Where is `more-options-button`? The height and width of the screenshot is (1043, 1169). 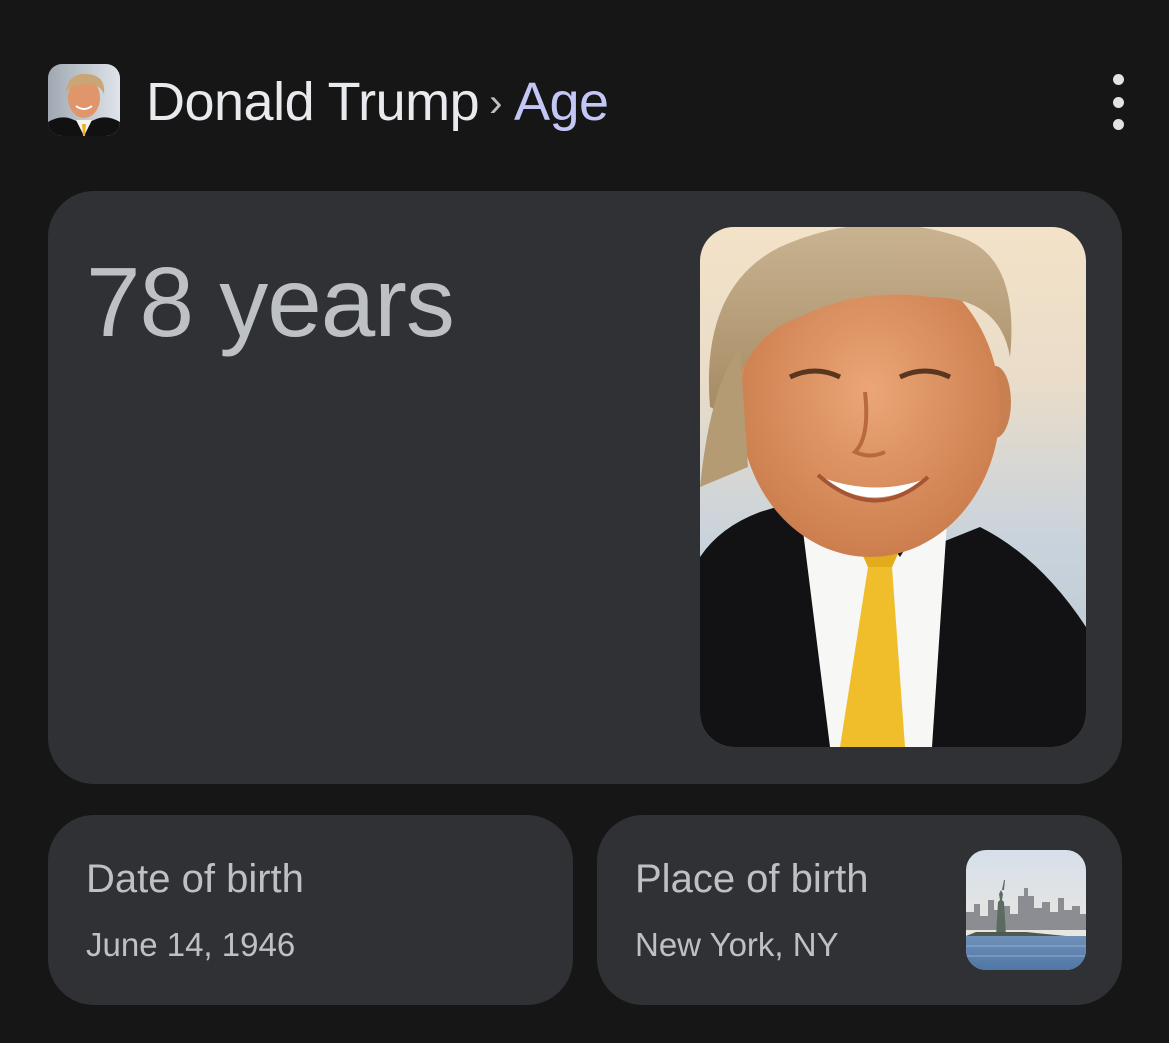 more-options-button is located at coordinates (1118, 102).